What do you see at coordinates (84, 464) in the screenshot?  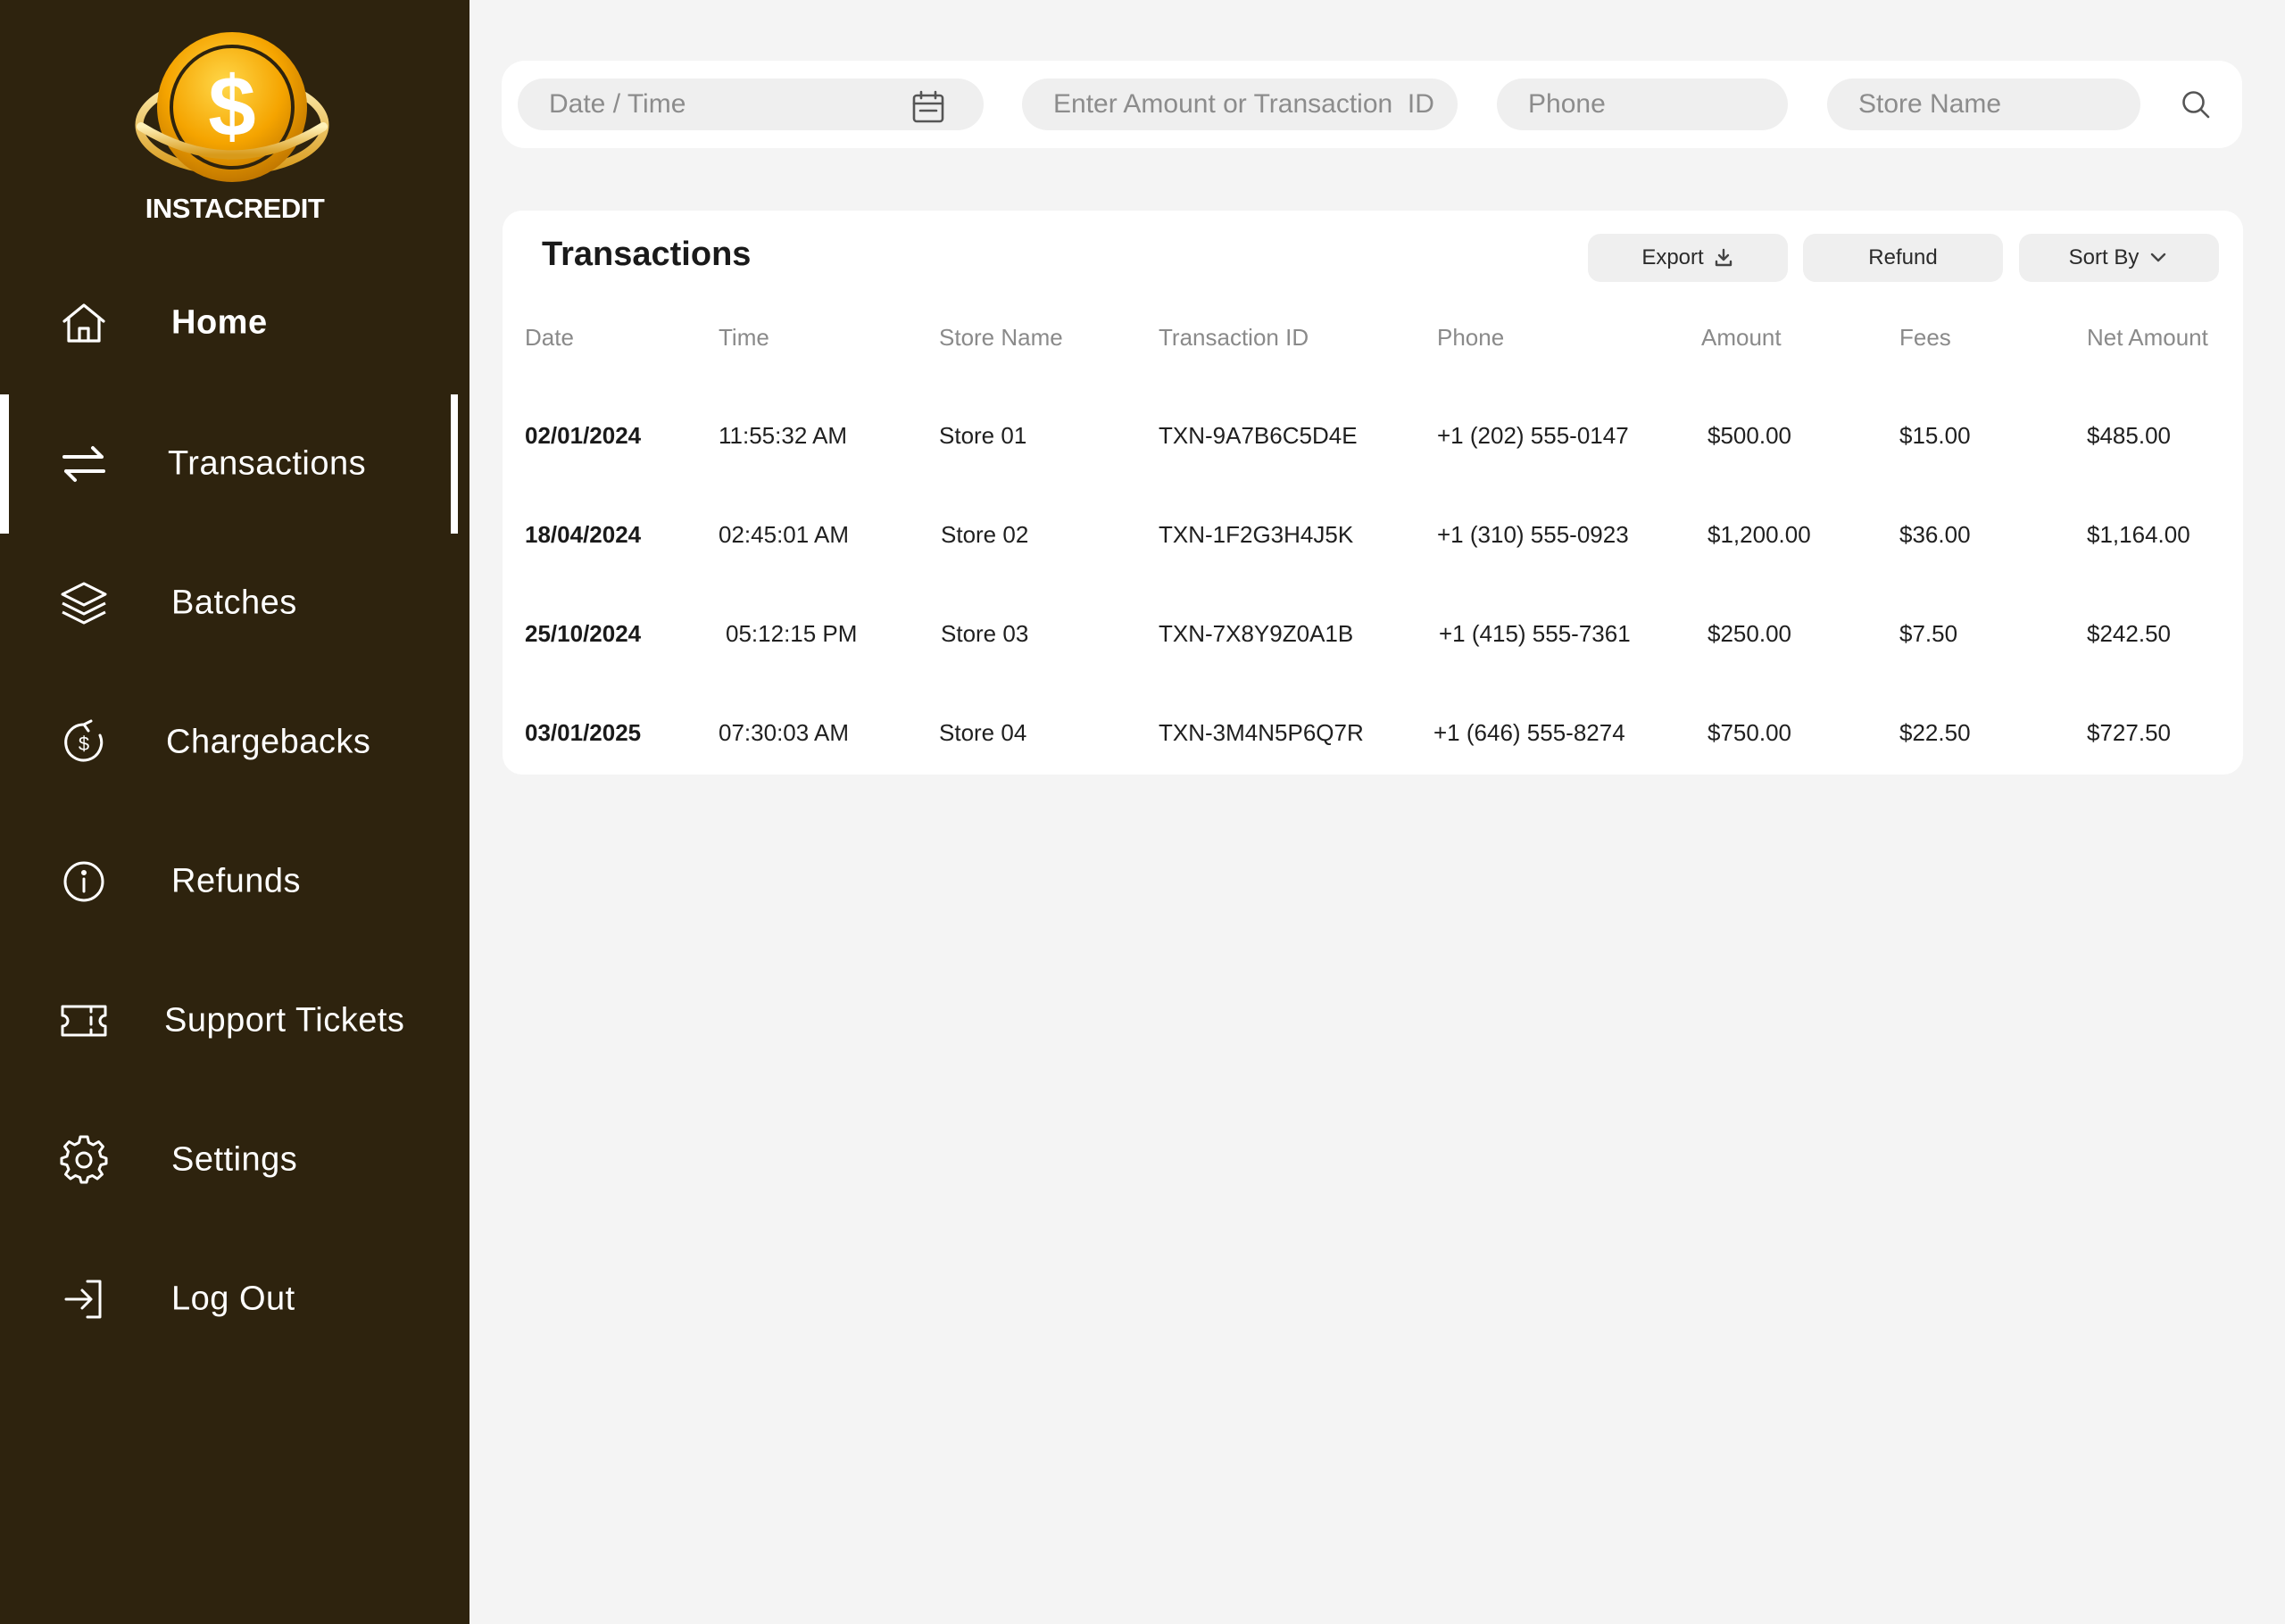 I see `arrows-exchange-icon` at bounding box center [84, 464].